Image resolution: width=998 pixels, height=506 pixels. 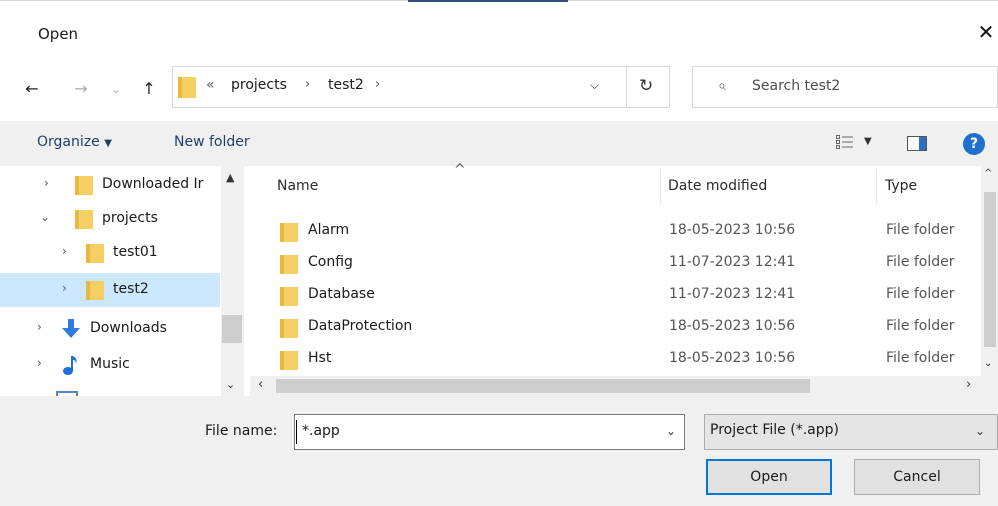 What do you see at coordinates (135, 252) in the screenshot?
I see `tree-item-label: test01` at bounding box center [135, 252].